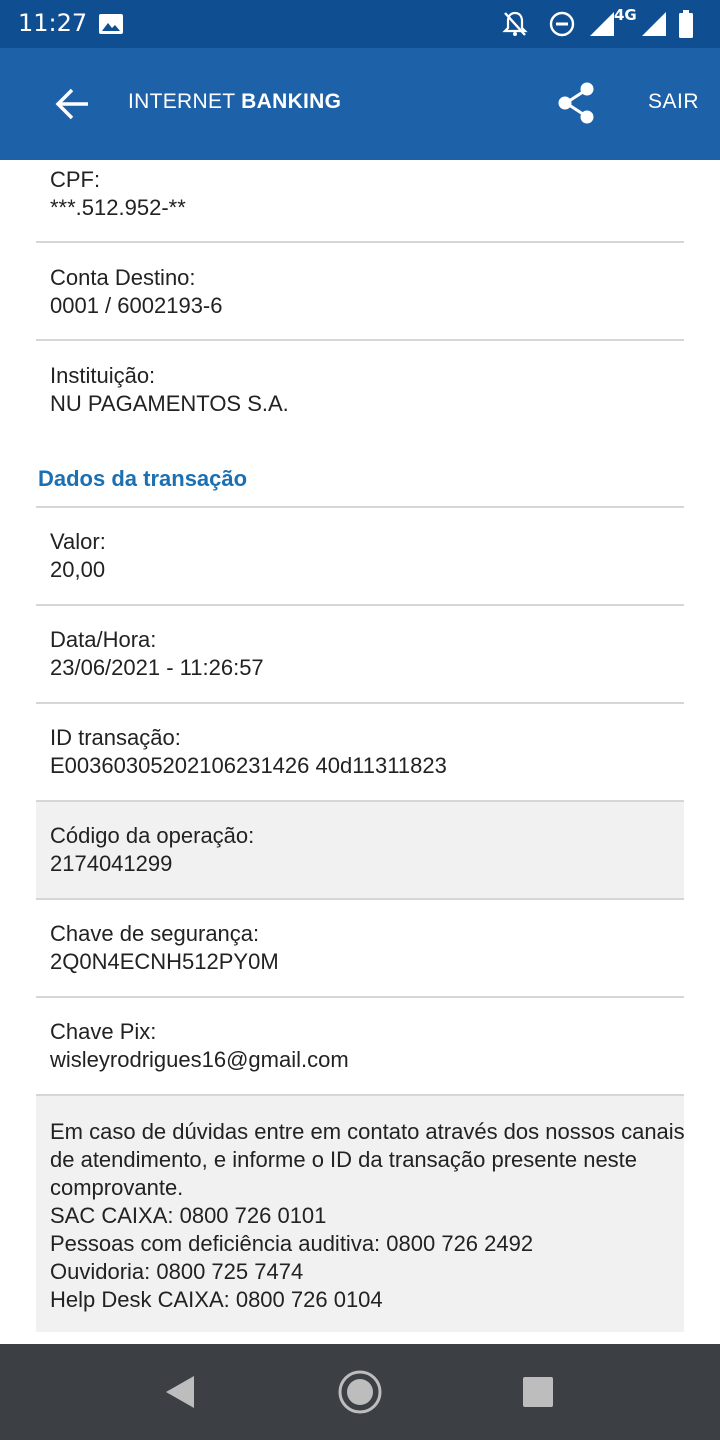 The width and height of the screenshot is (720, 1440). What do you see at coordinates (360, 948) in the screenshot?
I see `security-key-field: Chave de segurança: 2Q0N4ECNH512PY0M` at bounding box center [360, 948].